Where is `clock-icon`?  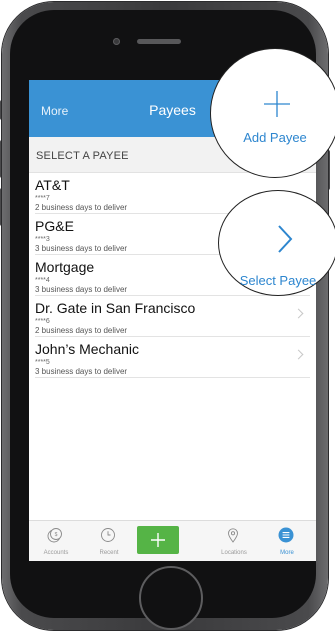 clock-icon is located at coordinates (108, 535).